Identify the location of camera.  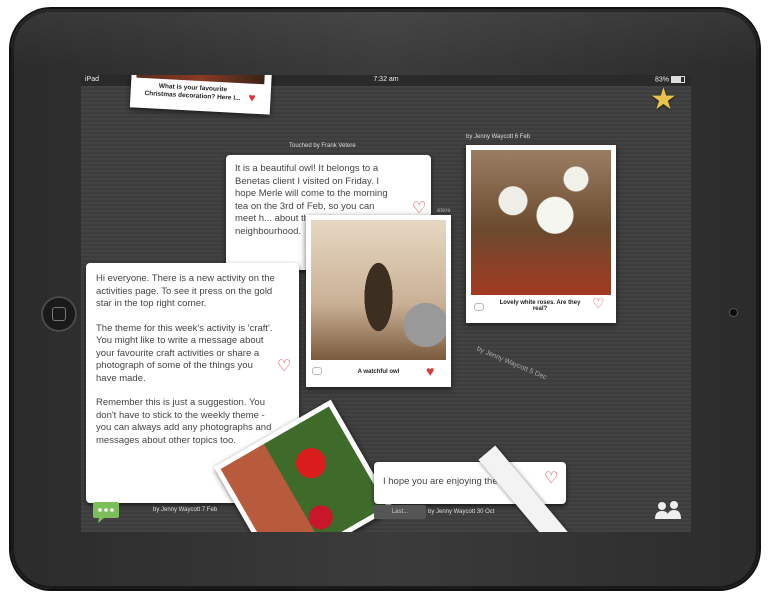
(733, 312).